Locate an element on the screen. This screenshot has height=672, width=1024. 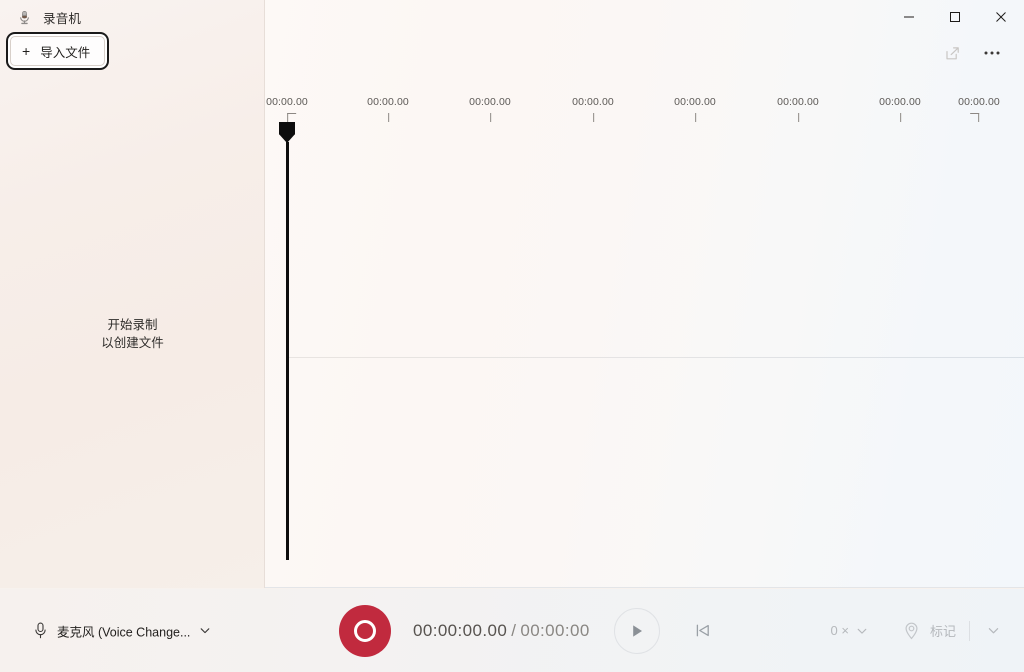
more-options-icon is located at coordinates (992, 53).